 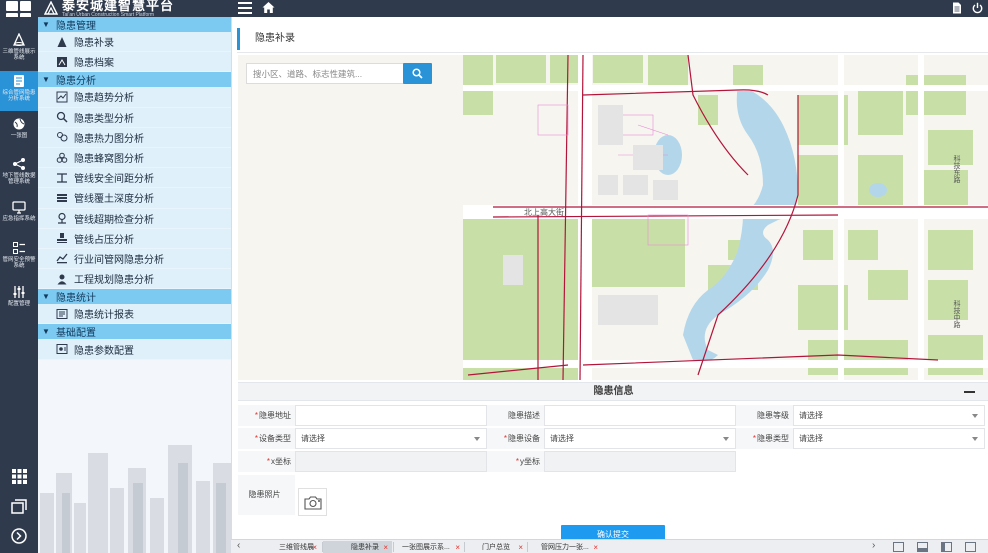 What do you see at coordinates (19, 507) in the screenshot?
I see `windows-icon` at bounding box center [19, 507].